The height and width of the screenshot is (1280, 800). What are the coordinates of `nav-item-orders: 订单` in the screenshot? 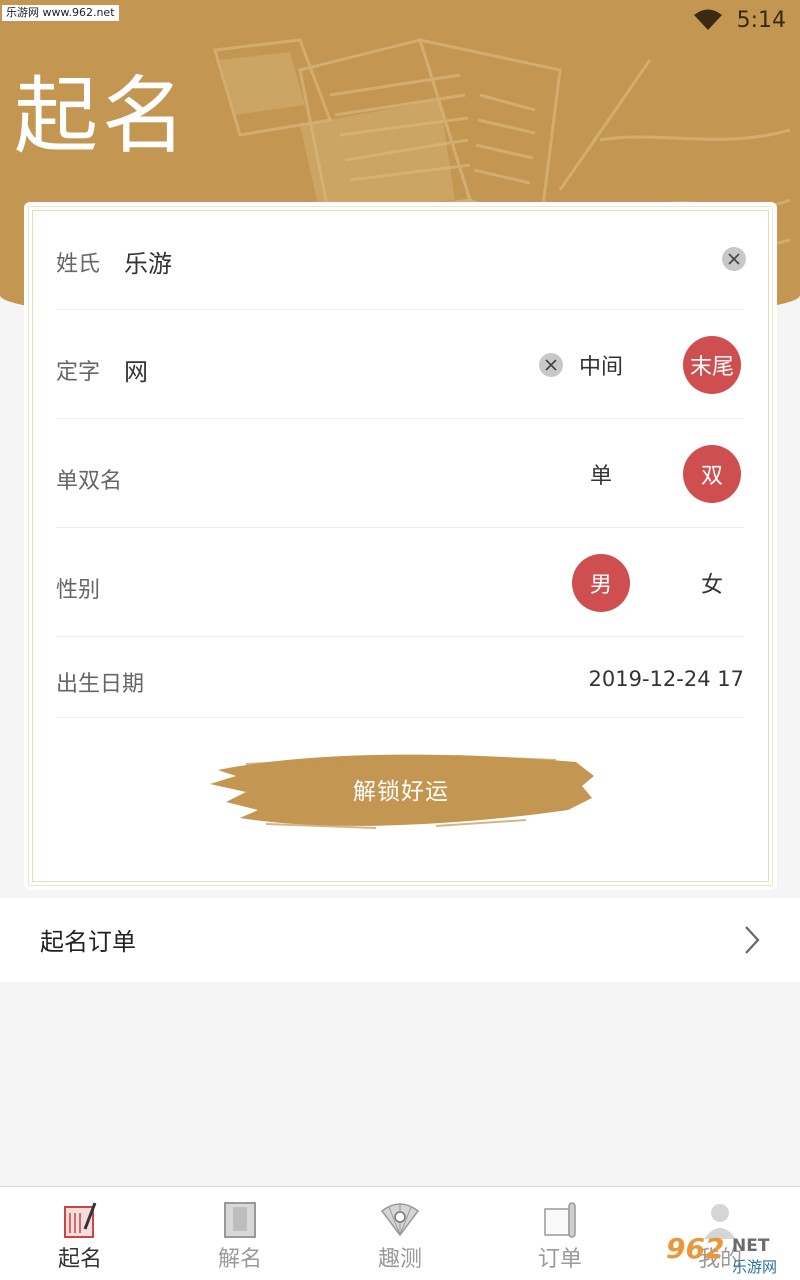 It's located at (560, 1233).